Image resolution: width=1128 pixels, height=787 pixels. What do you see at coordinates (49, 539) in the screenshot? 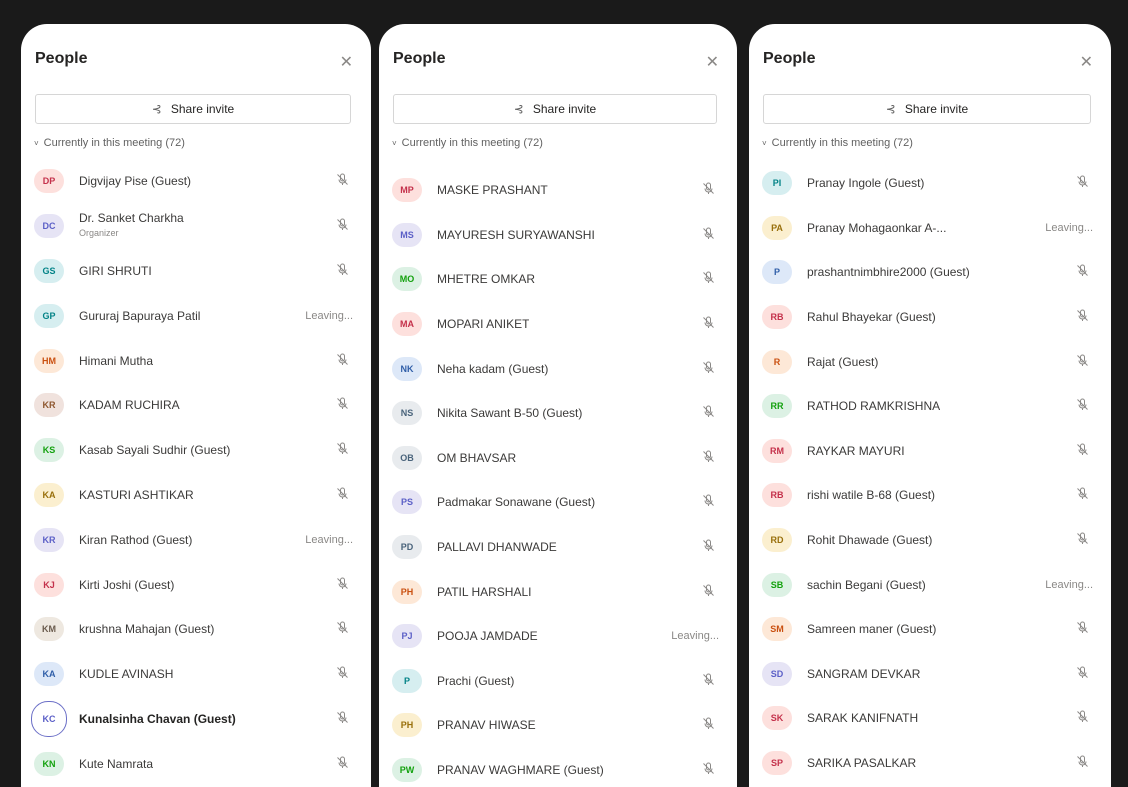
I see `avatar: KR` at bounding box center [49, 539].